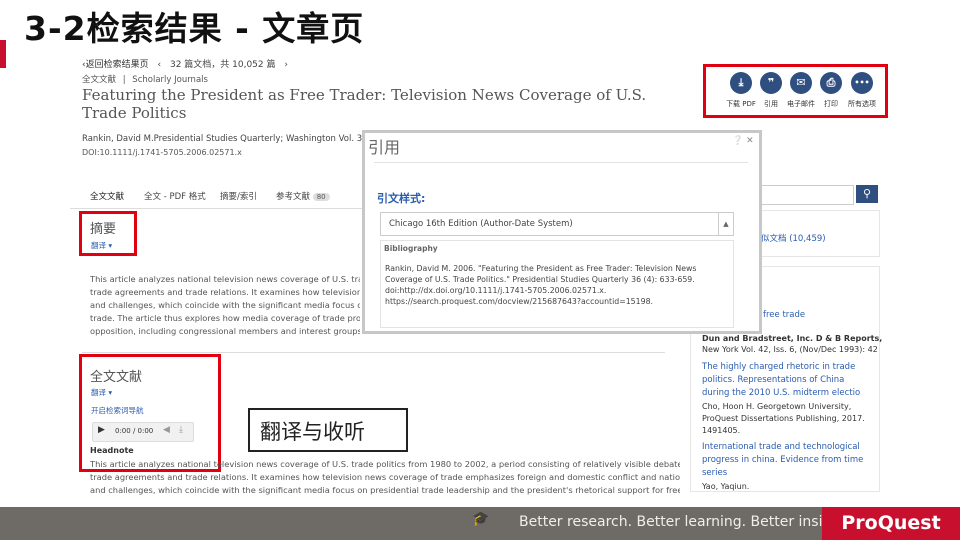  Describe the element at coordinates (293, 197) in the screenshot. I see `tab-references-label: 参考文献` at that location.